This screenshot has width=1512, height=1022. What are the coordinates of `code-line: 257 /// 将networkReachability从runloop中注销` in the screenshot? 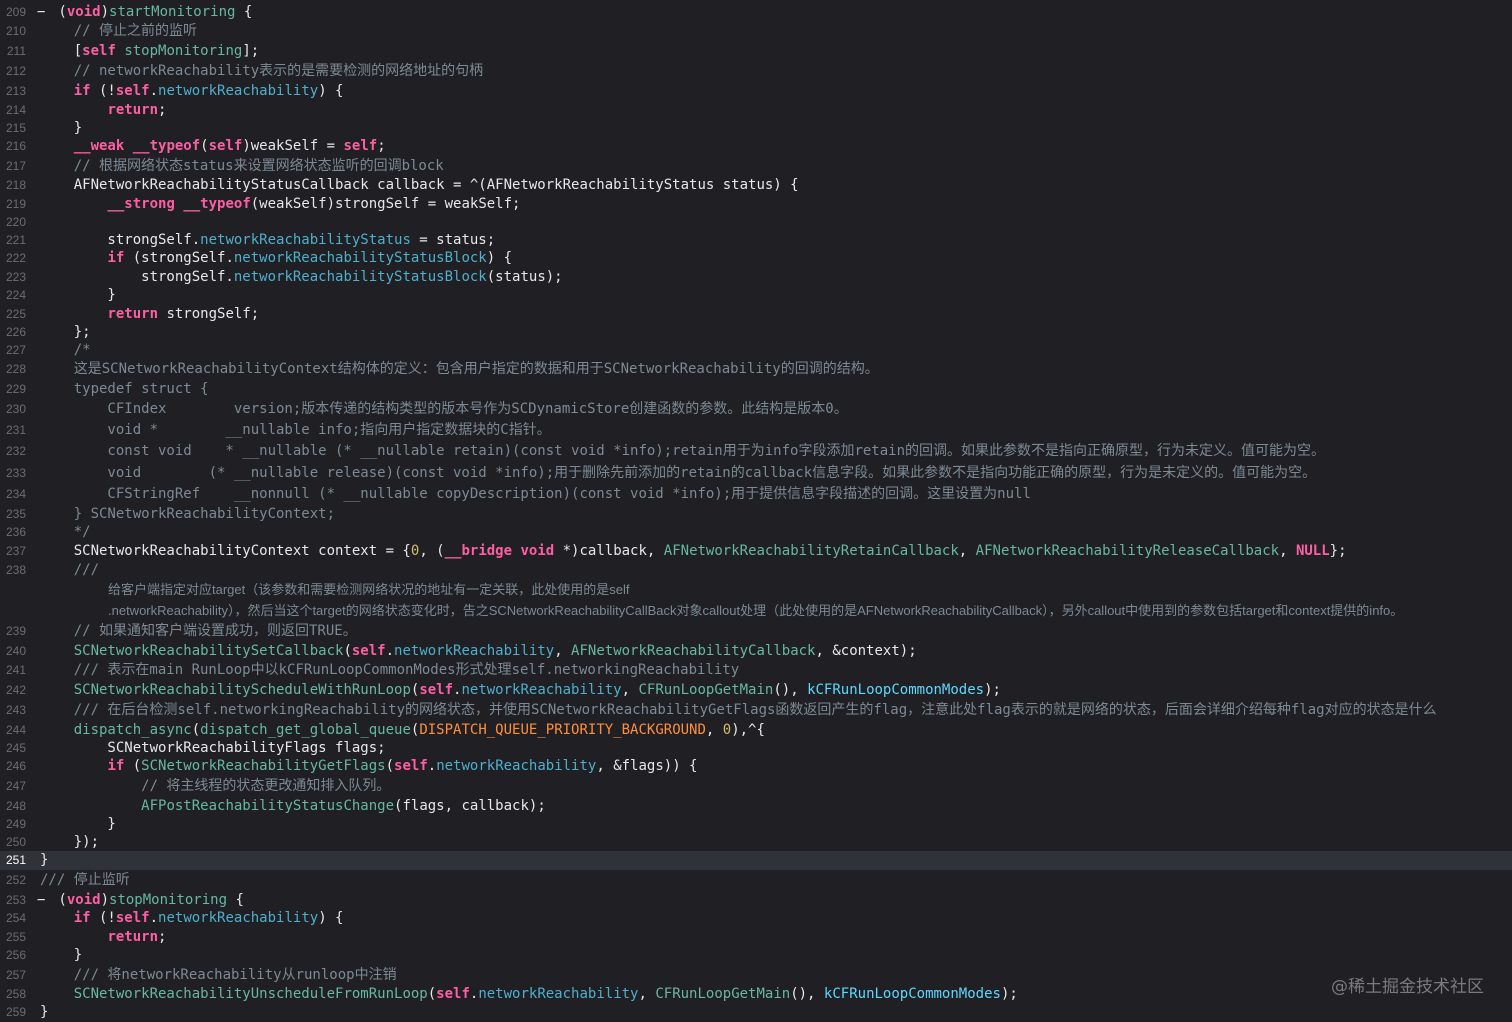 It's located at (756, 975).